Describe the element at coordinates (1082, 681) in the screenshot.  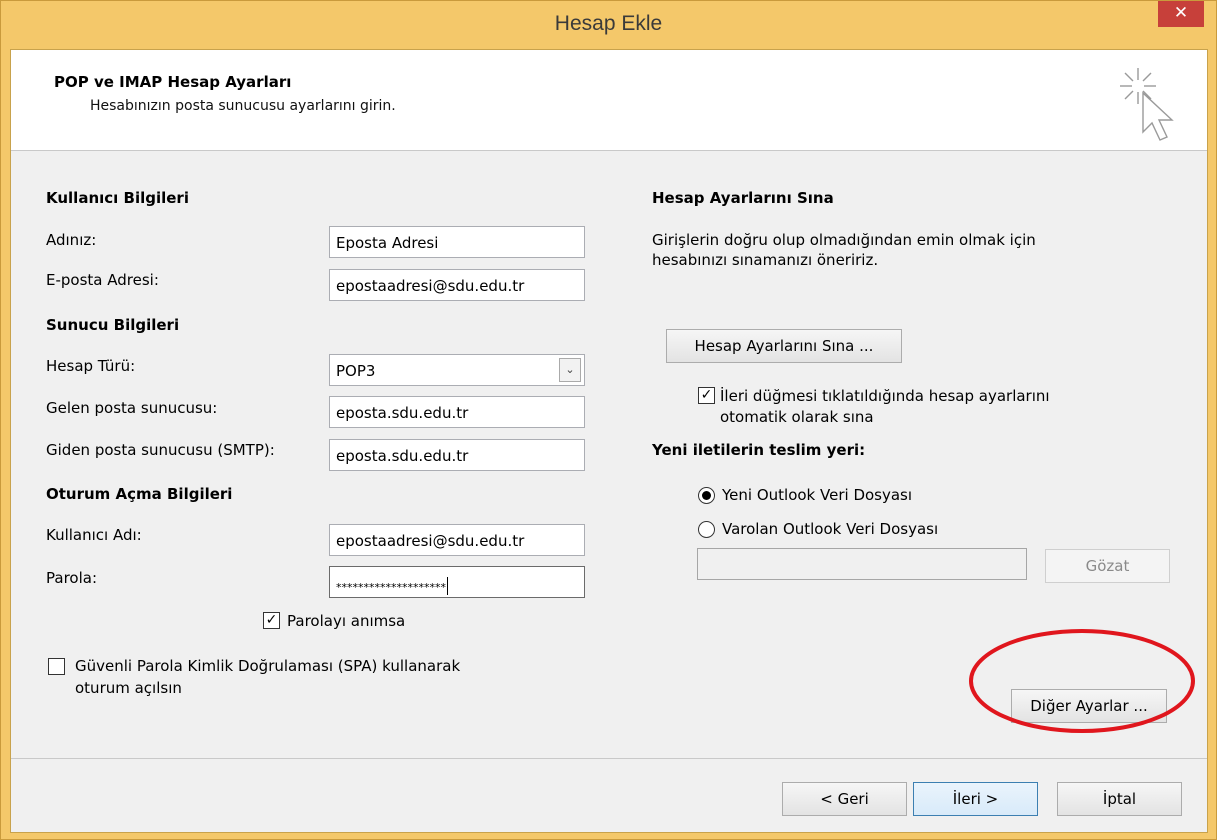
I see `red-highlight-ellipse` at that location.